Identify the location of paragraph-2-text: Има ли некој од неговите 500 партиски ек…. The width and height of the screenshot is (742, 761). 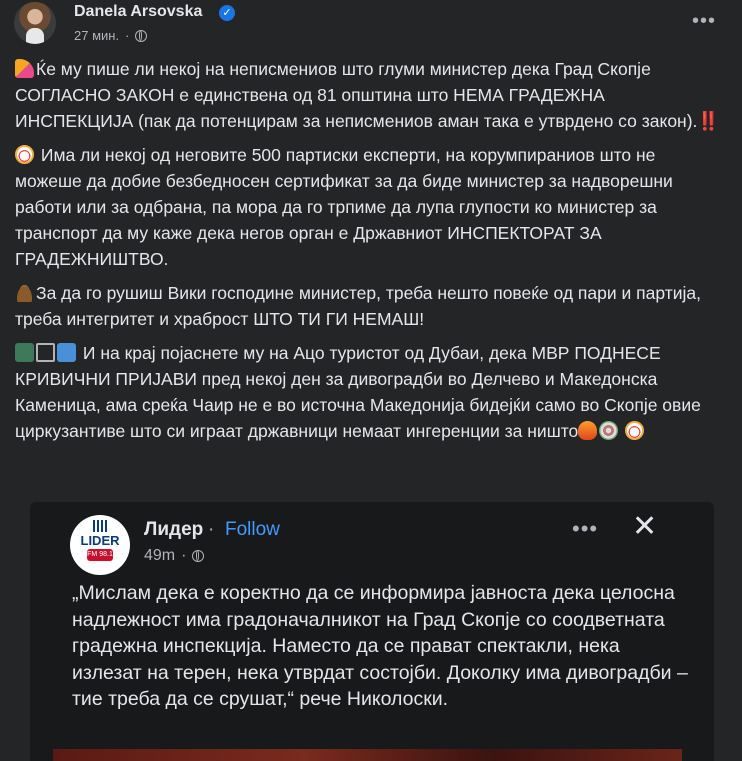
(344, 207).